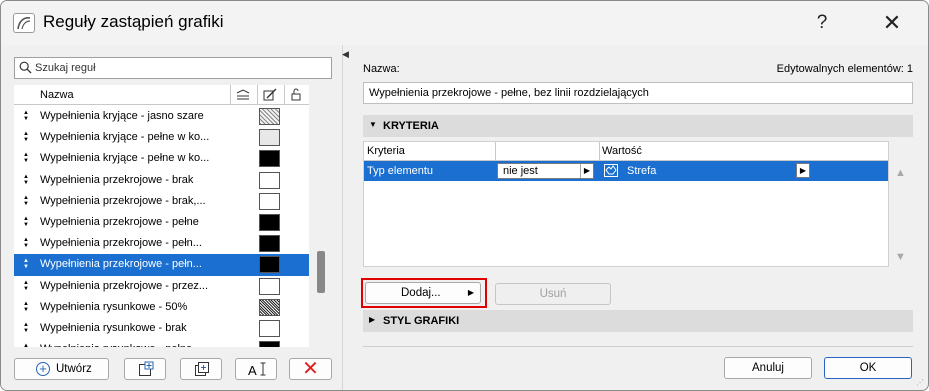 The height and width of the screenshot is (391, 929). I want to click on collapse-left-icon: ◀, so click(345, 54).